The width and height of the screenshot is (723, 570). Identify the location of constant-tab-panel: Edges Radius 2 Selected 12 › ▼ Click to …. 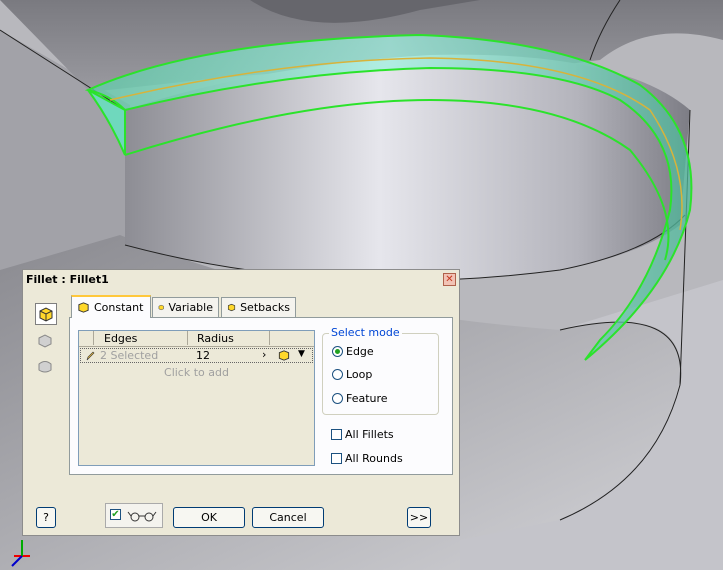
(261, 396).